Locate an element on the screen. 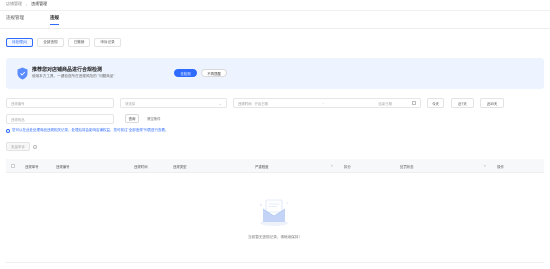  subtab-all: 全部违规 is located at coordinates (50, 42).